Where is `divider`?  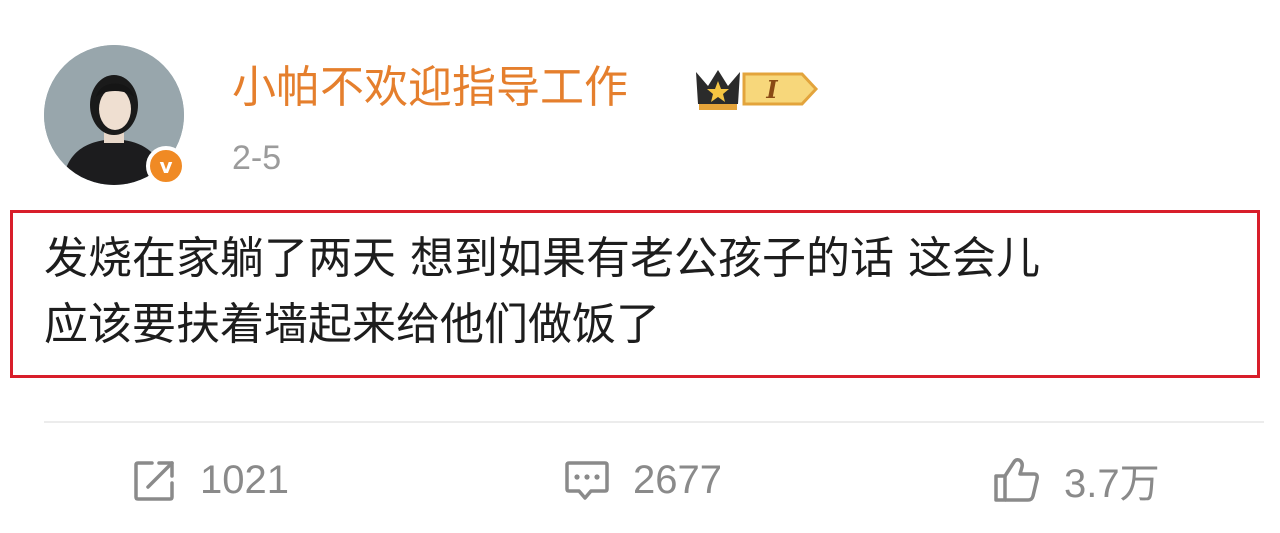 divider is located at coordinates (654, 422).